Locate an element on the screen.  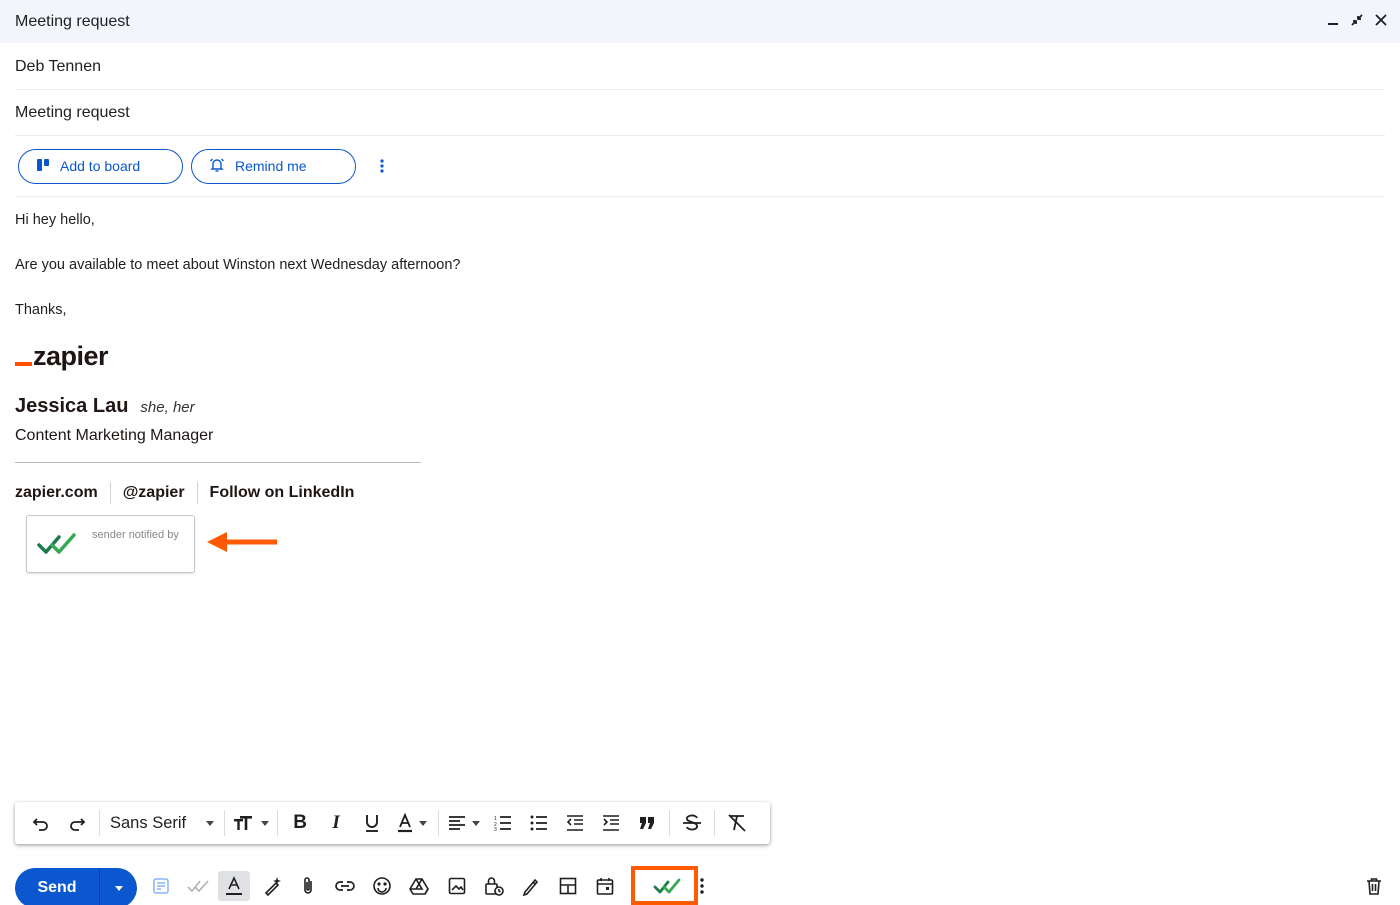
signature-divider is located at coordinates (218, 462).